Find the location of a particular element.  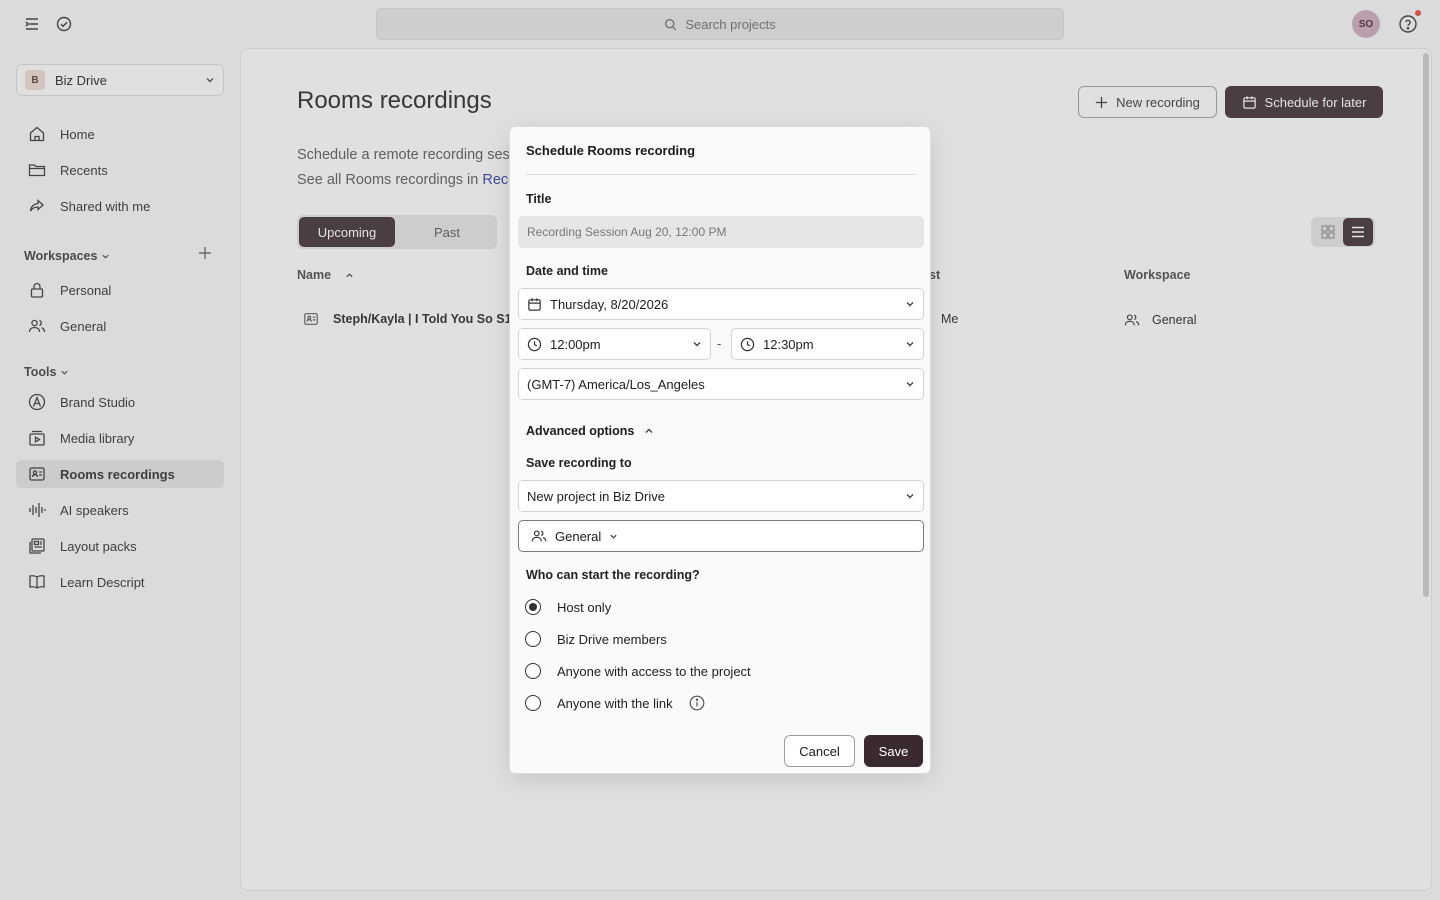

save-to-value: New project in Biz Drive is located at coordinates (596, 496).